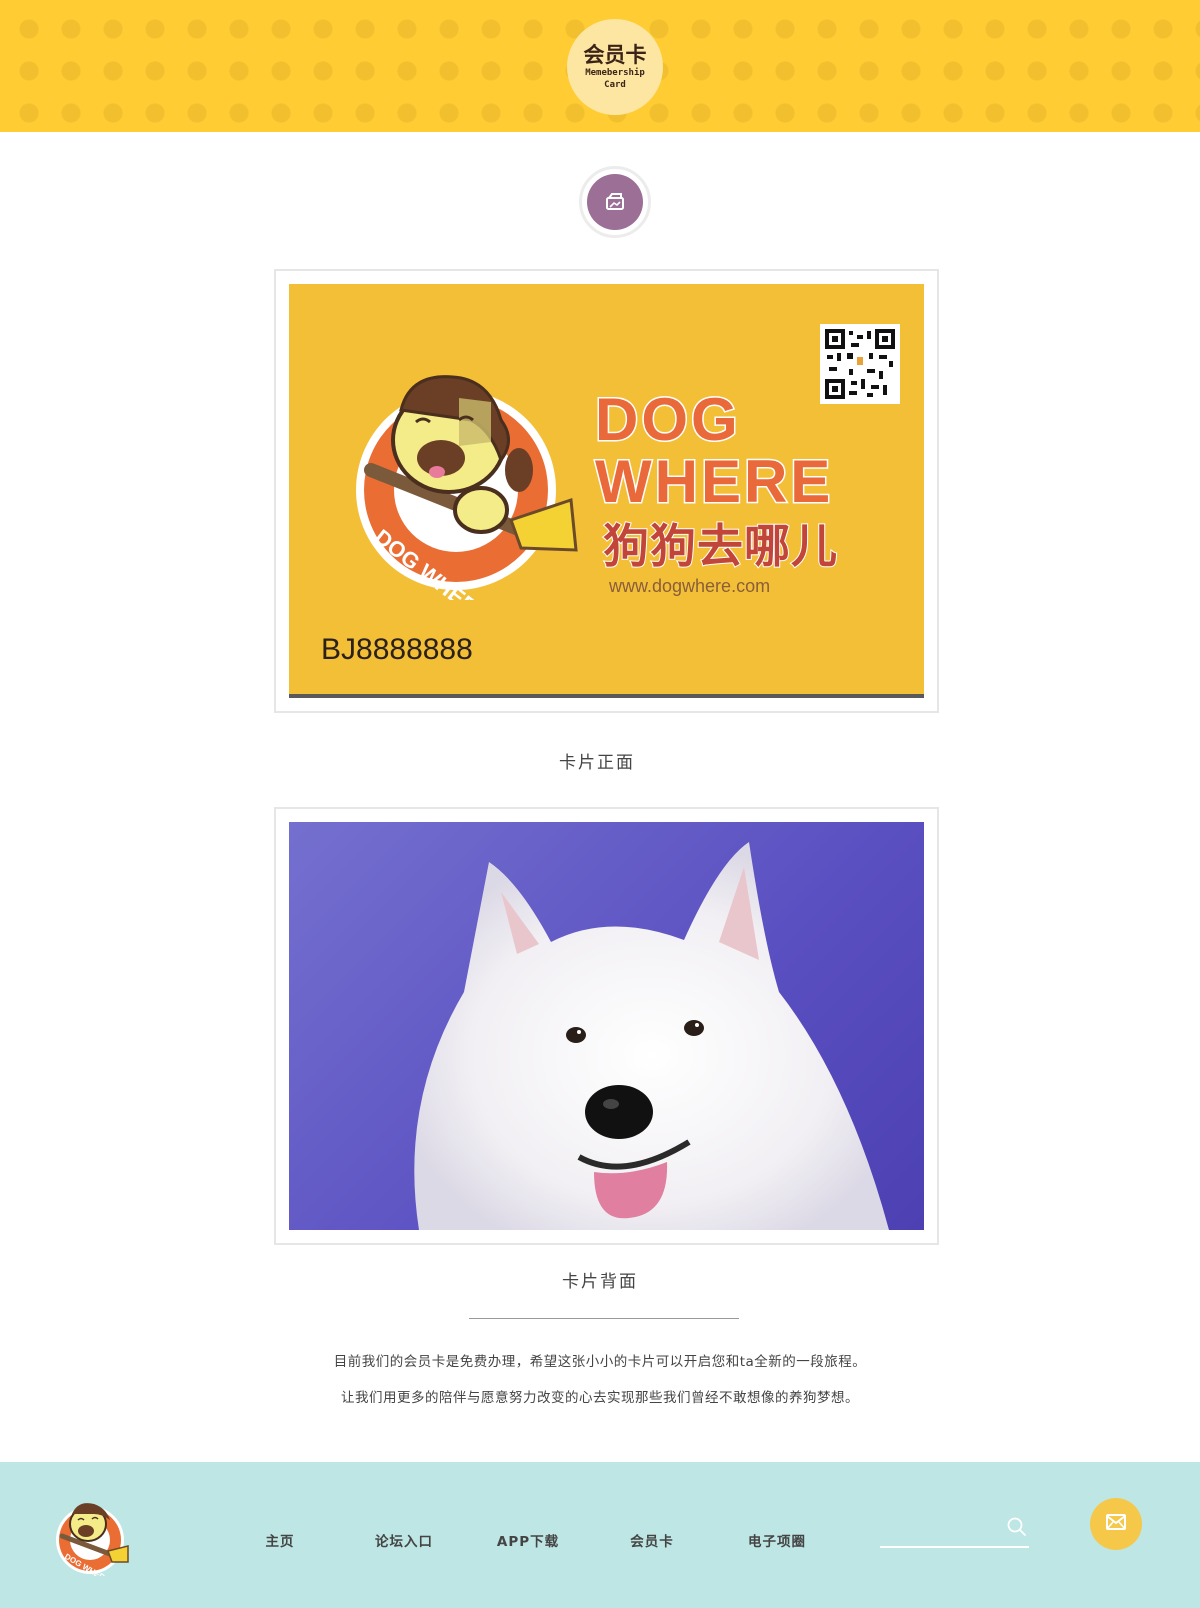 This screenshot has height=1608, width=1200. Describe the element at coordinates (467, 487) in the screenshot. I see `dogwhere-logo: DOG WHERE·` at that location.